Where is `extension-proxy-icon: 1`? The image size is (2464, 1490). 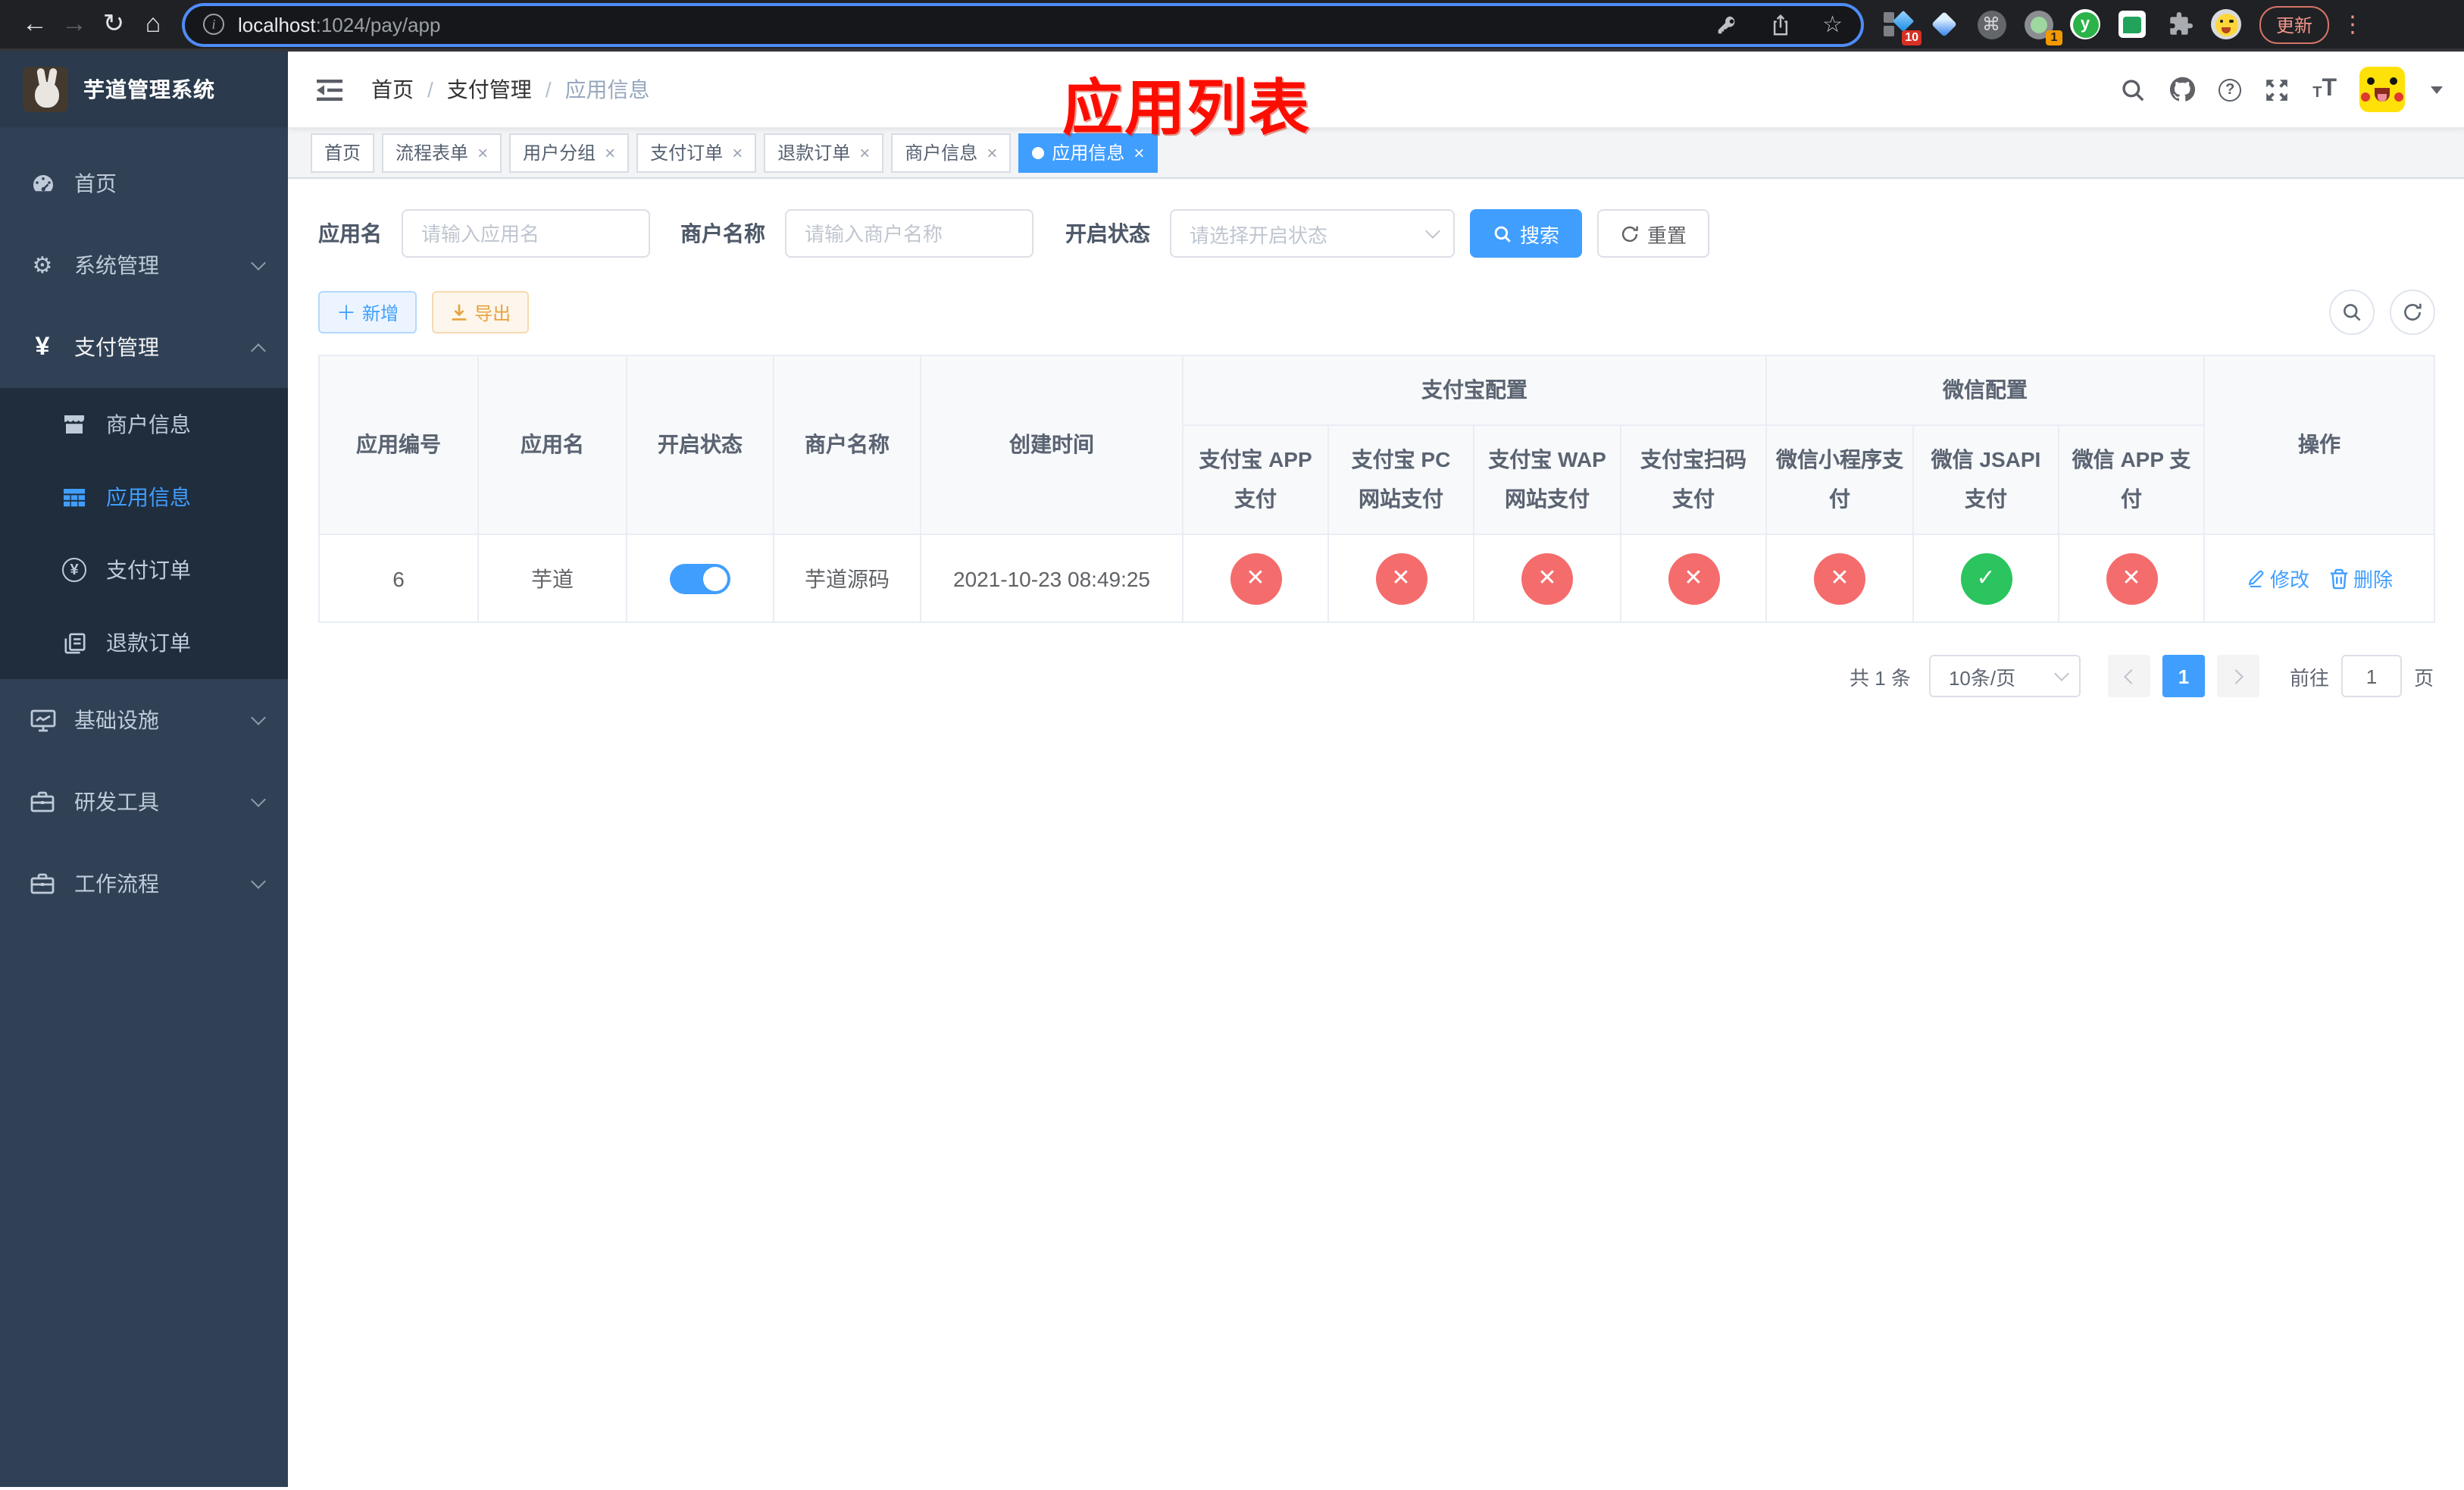 extension-proxy-icon: 1 is located at coordinates (2042, 27).